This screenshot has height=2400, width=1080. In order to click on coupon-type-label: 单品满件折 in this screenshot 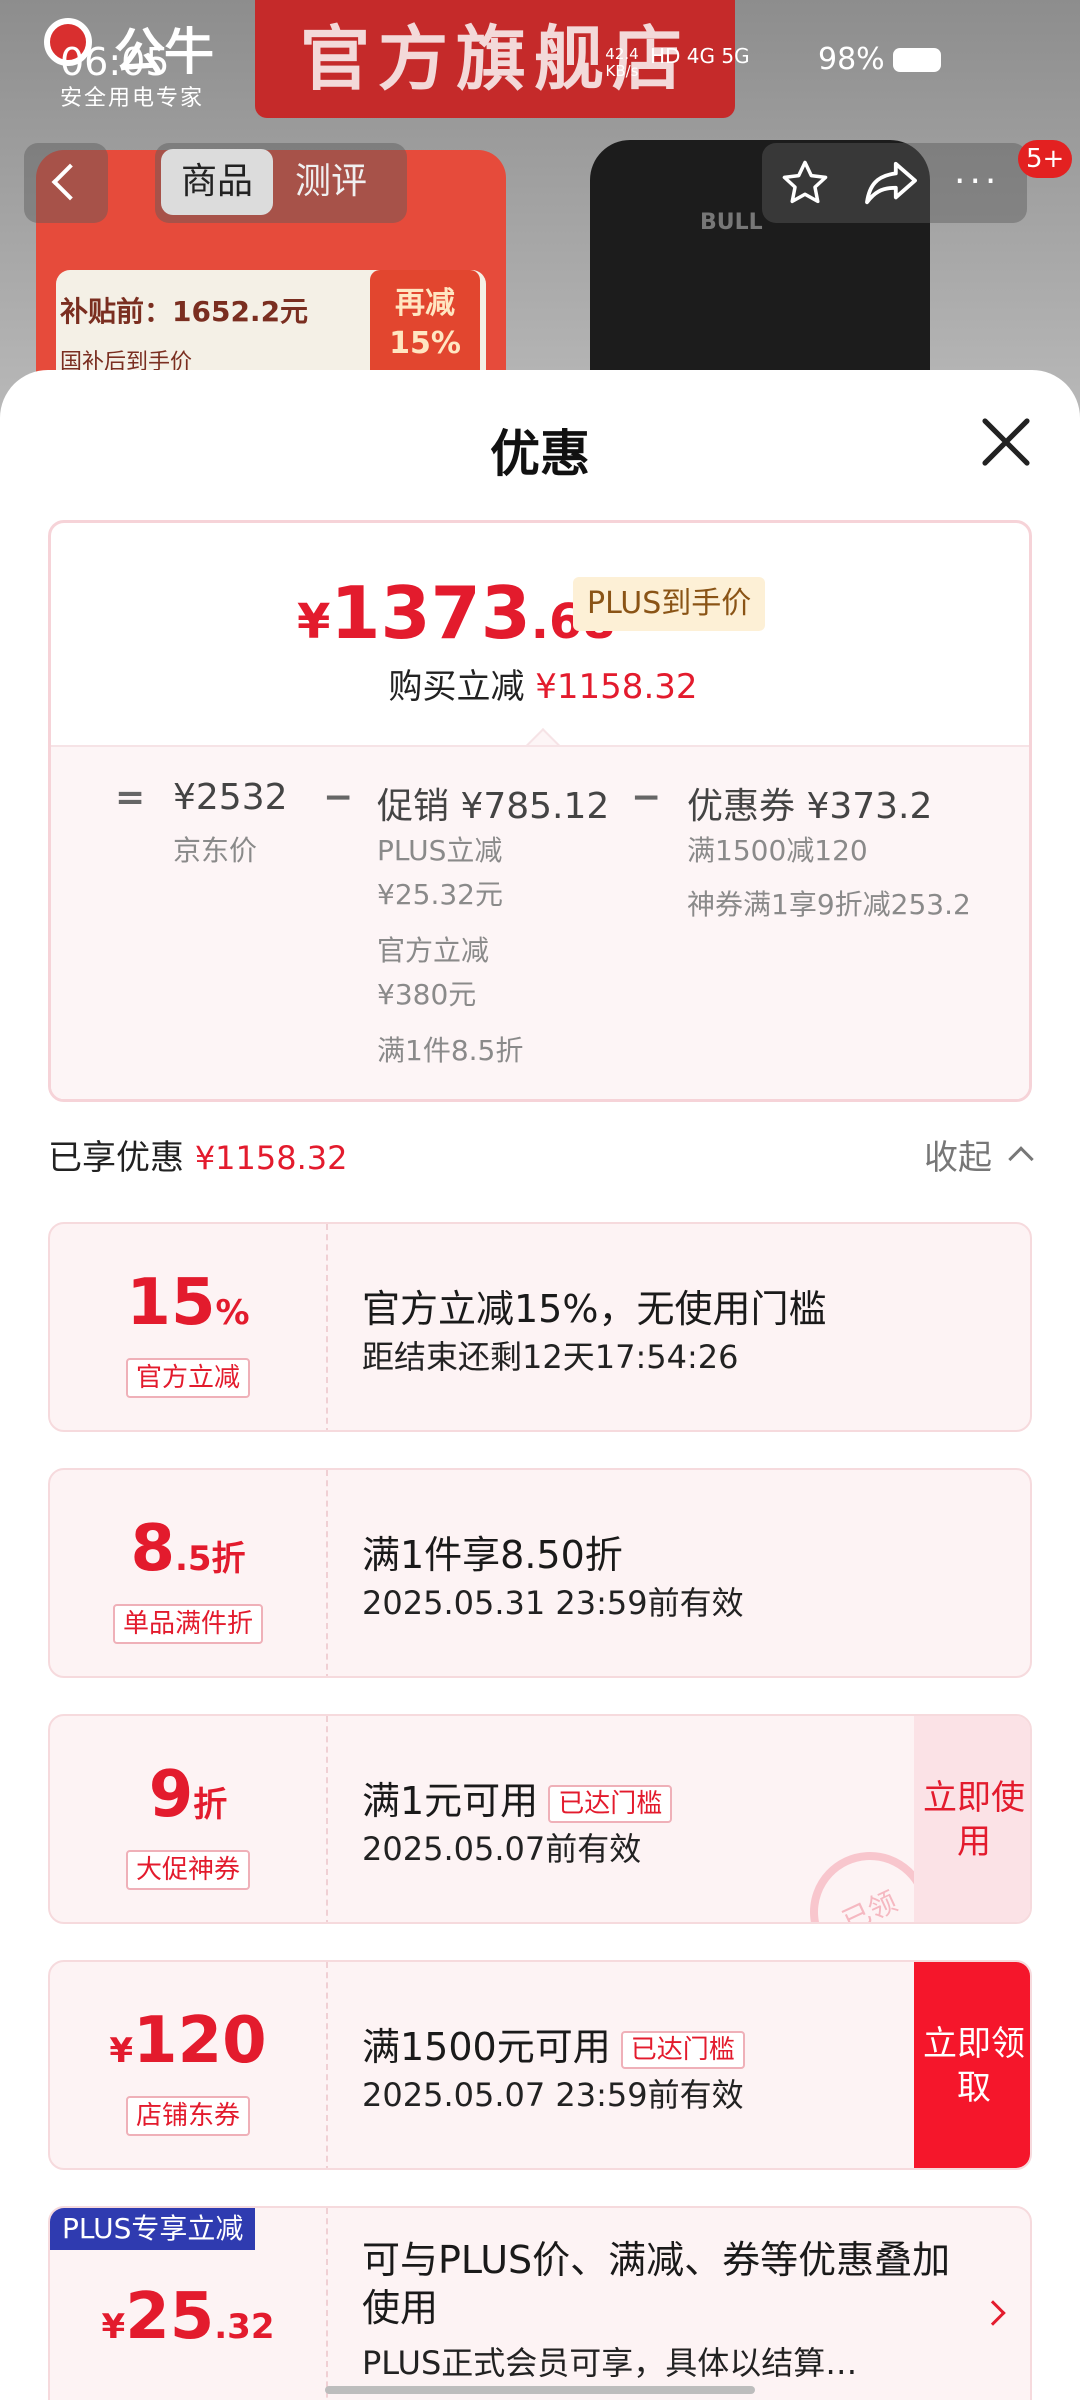, I will do `click(187, 1624)`.